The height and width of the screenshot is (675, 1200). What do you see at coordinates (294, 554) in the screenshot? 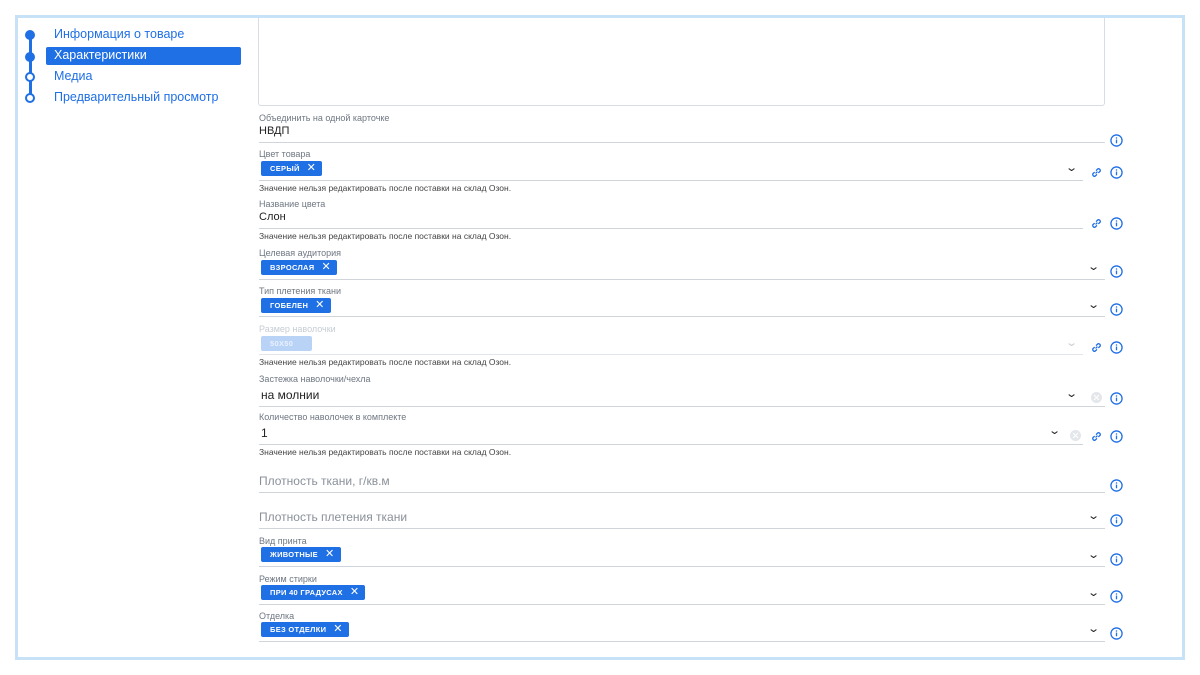
I see `tag-label: ЖИВОТНЫЕ` at bounding box center [294, 554].